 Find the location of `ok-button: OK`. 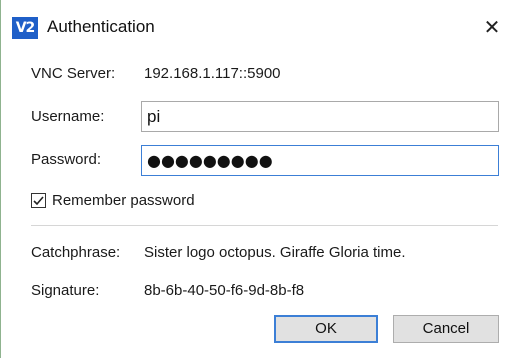

ok-button: OK is located at coordinates (326, 329).